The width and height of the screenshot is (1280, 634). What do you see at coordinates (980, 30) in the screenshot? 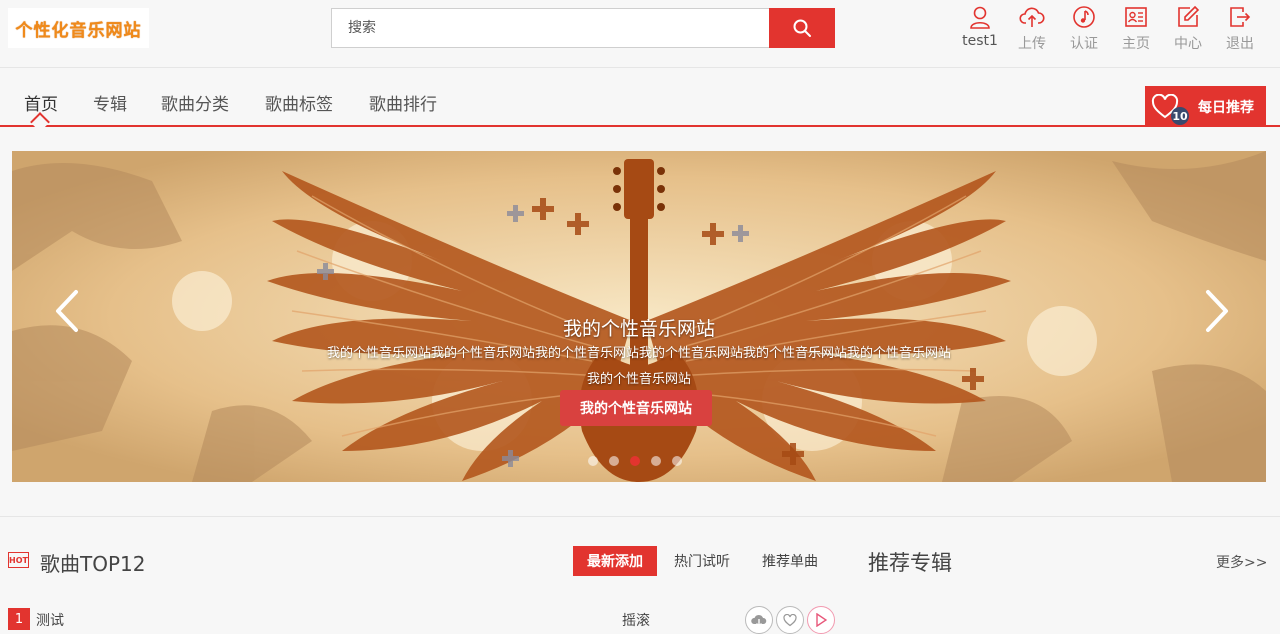
I see `nav-user: test1` at bounding box center [980, 30].